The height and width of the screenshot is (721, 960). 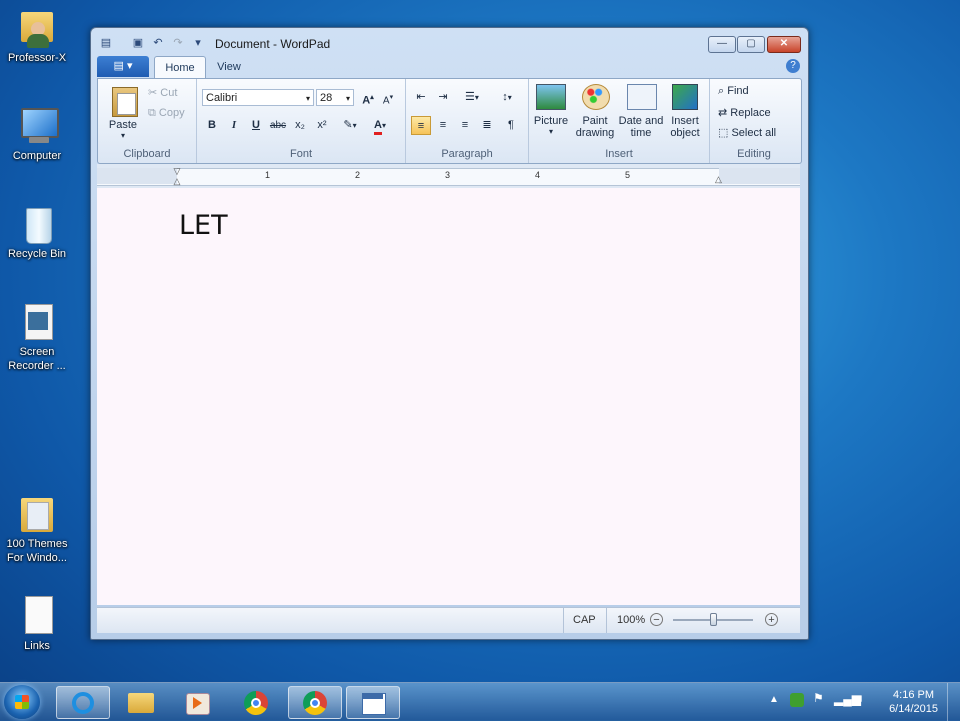 I want to click on desktop-icon-recycle-bin: Recycle Bin, so click(x=37, y=232).